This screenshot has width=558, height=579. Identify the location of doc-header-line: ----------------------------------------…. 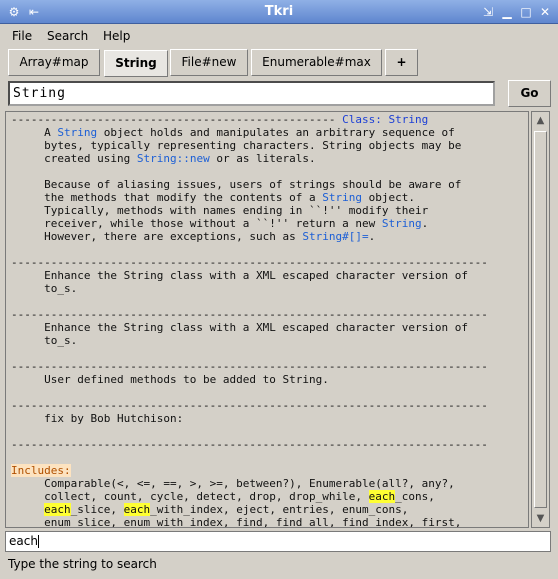
(220, 119).